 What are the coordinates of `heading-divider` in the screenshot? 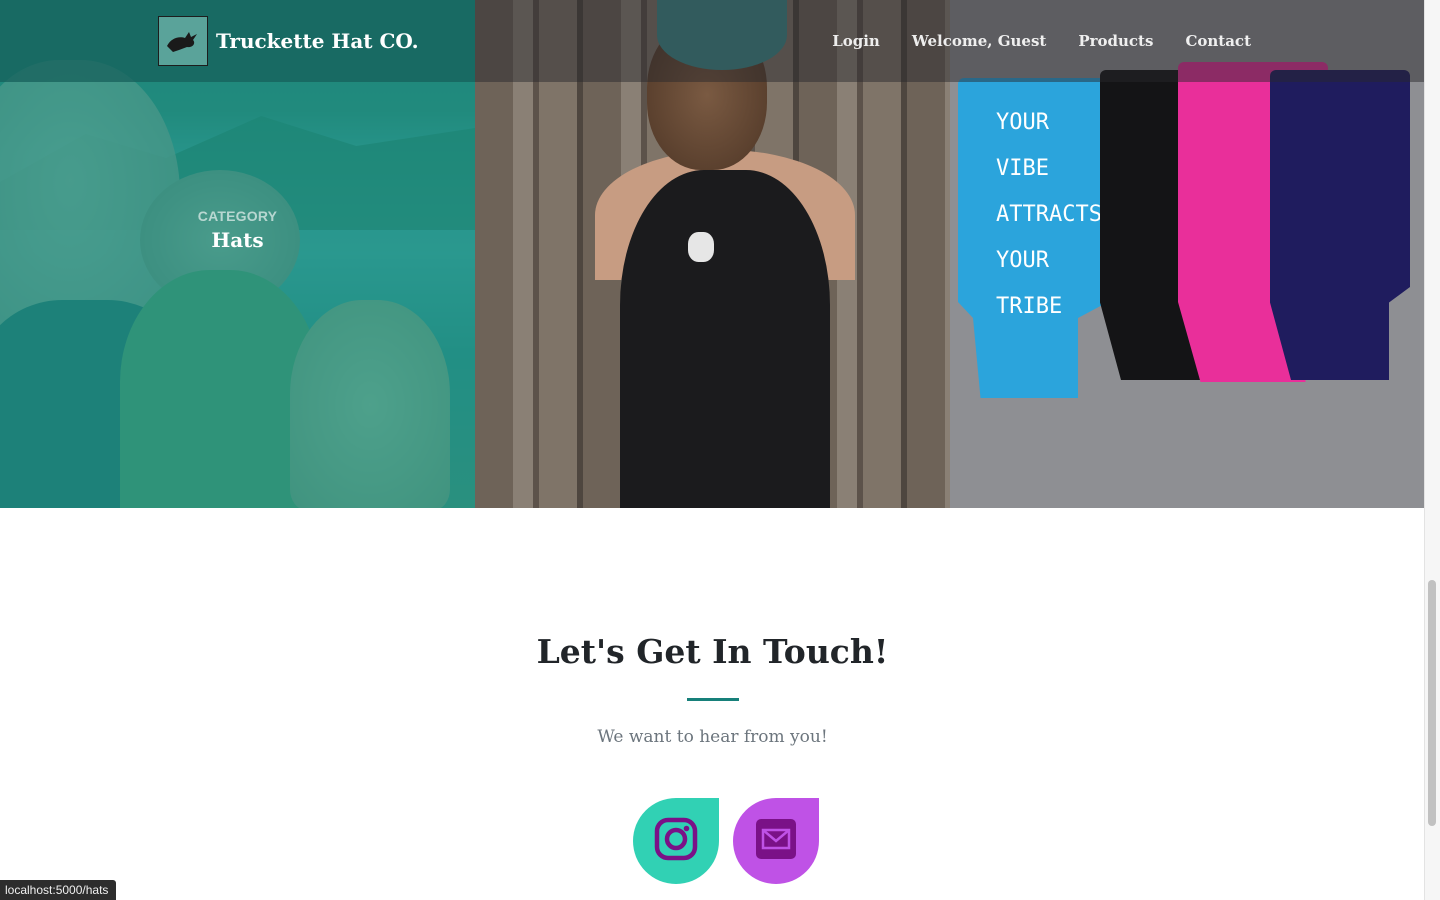 It's located at (713, 699).